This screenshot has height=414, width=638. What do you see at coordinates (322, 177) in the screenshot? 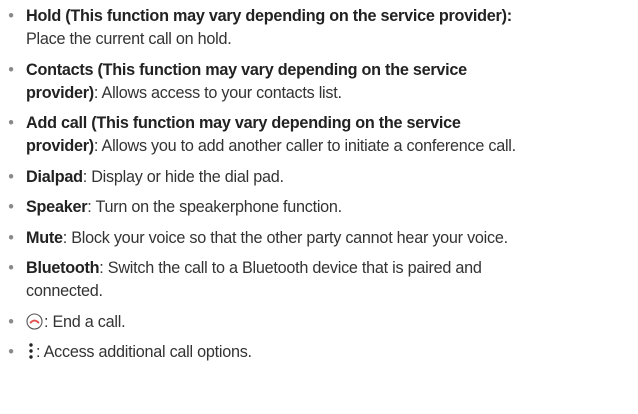
I see `list-item-dialpad: • Dialpad: Display or hide the dial pad.` at bounding box center [322, 177].